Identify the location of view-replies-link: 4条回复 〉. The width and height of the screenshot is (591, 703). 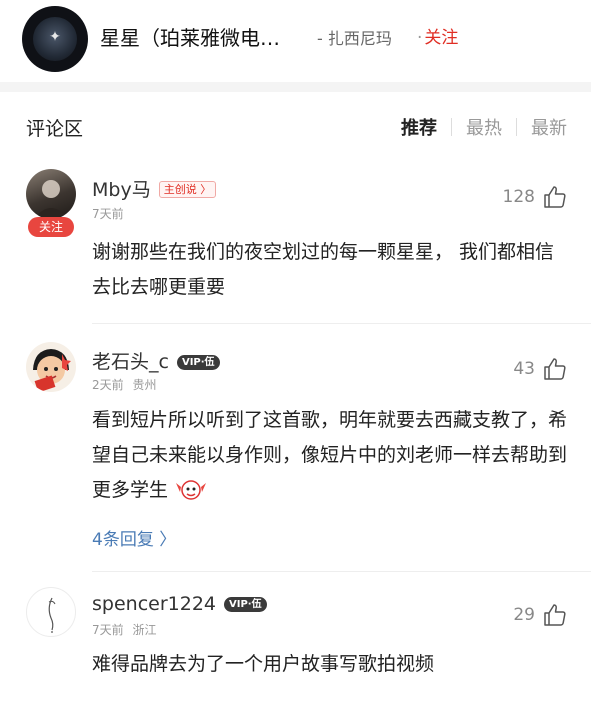
(134, 537).